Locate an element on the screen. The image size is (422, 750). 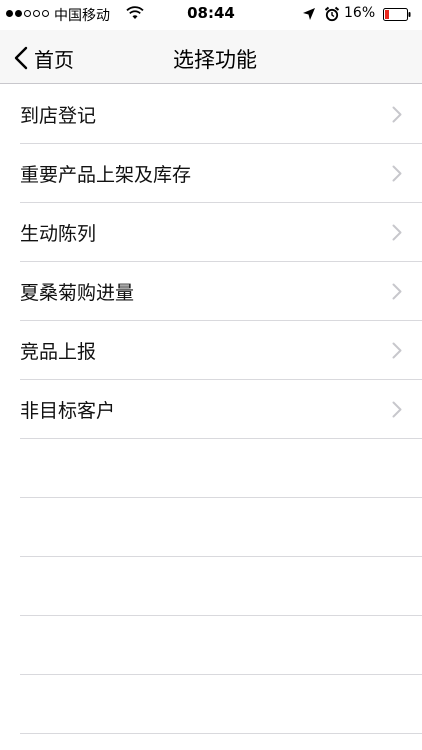
location-arrow-icon is located at coordinates (309, 14).